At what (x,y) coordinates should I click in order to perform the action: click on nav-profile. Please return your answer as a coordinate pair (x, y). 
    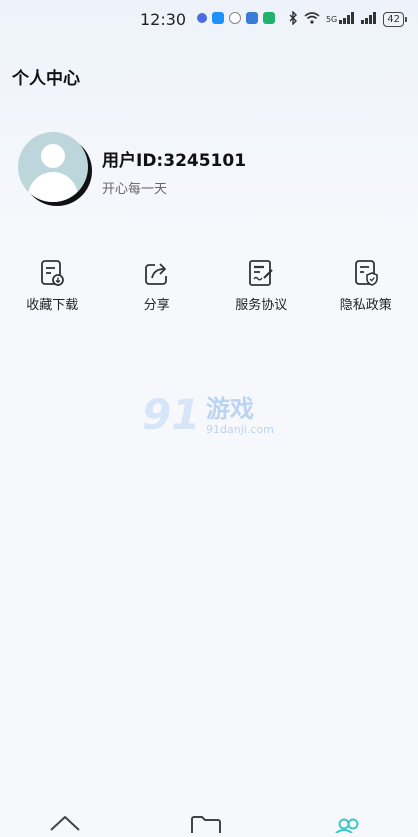
    Looking at the image, I should click on (348, 821).